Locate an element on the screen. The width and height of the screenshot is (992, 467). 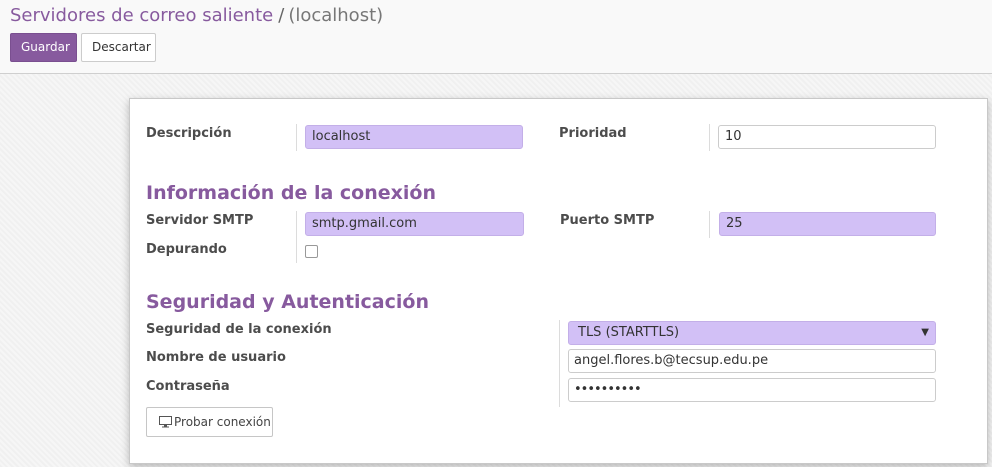
security-section-title: Seguridad y Autenticación is located at coordinates (287, 302).